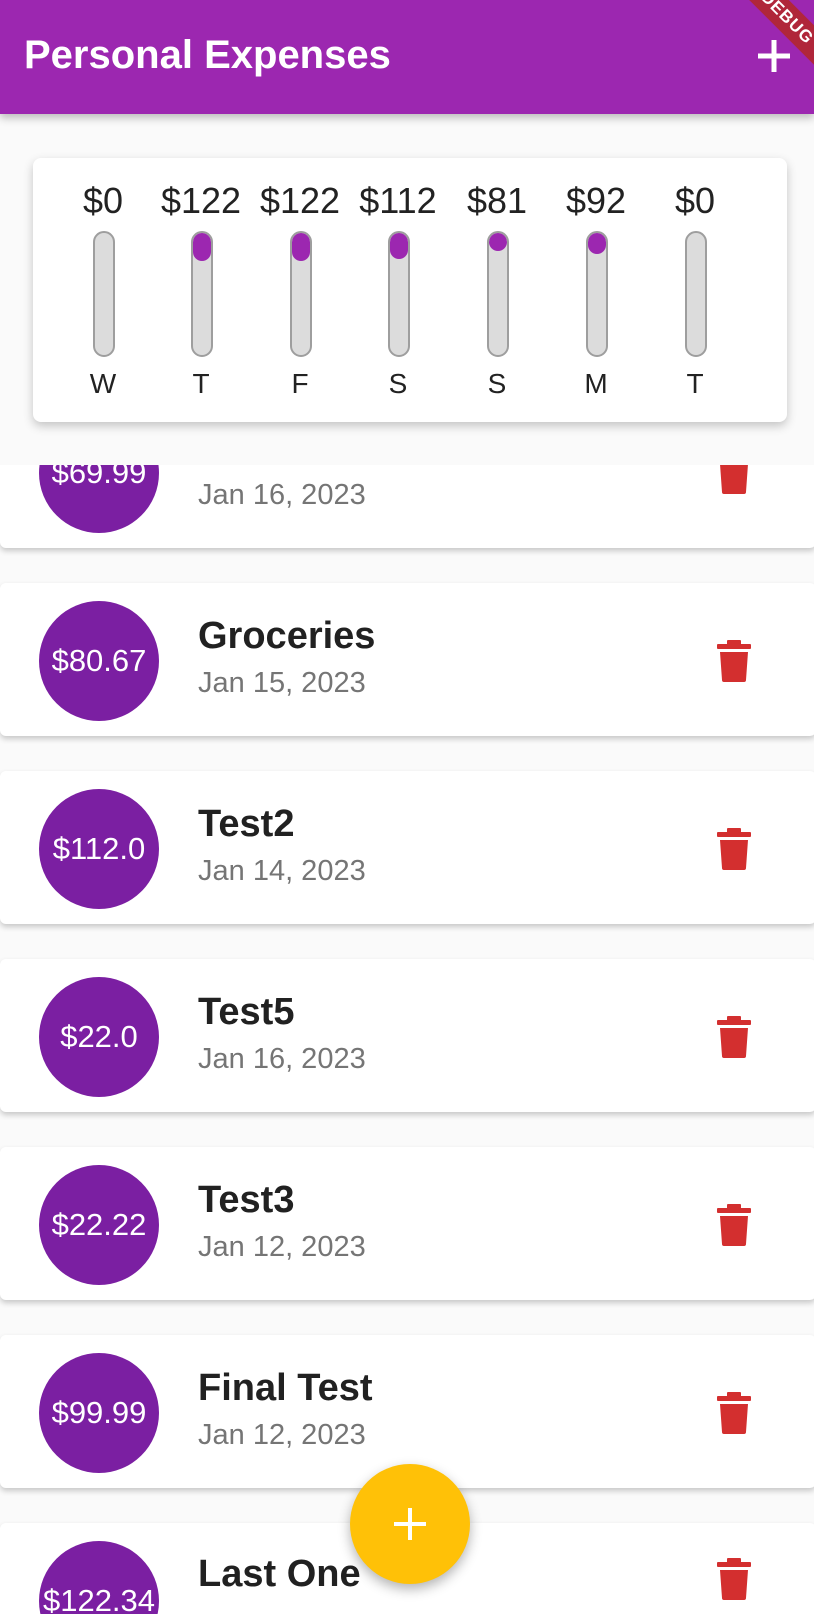  What do you see at coordinates (287, 636) in the screenshot?
I see `transaction-title: Groceries` at bounding box center [287, 636].